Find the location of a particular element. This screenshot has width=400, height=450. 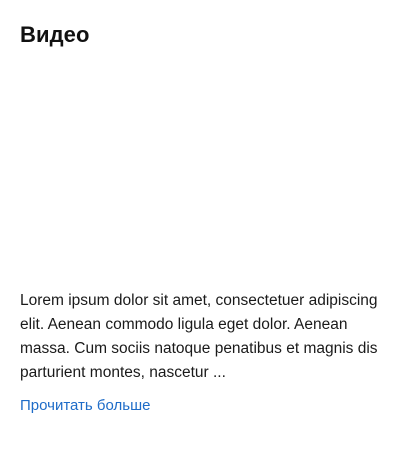

read-more-link: Прочитать больше is located at coordinates (85, 406).